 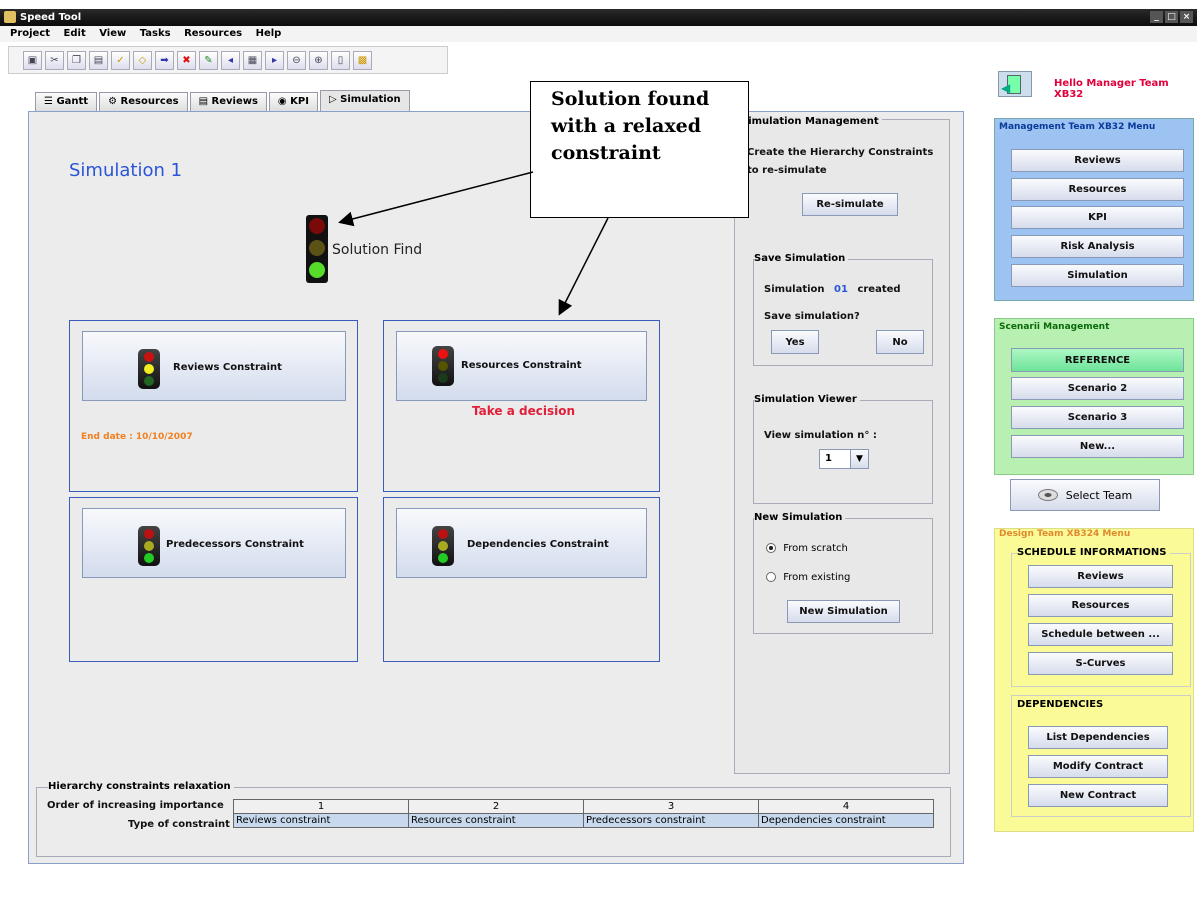 I want to click on simulation-created-text: Simulation 01 created, so click(x=832, y=289).